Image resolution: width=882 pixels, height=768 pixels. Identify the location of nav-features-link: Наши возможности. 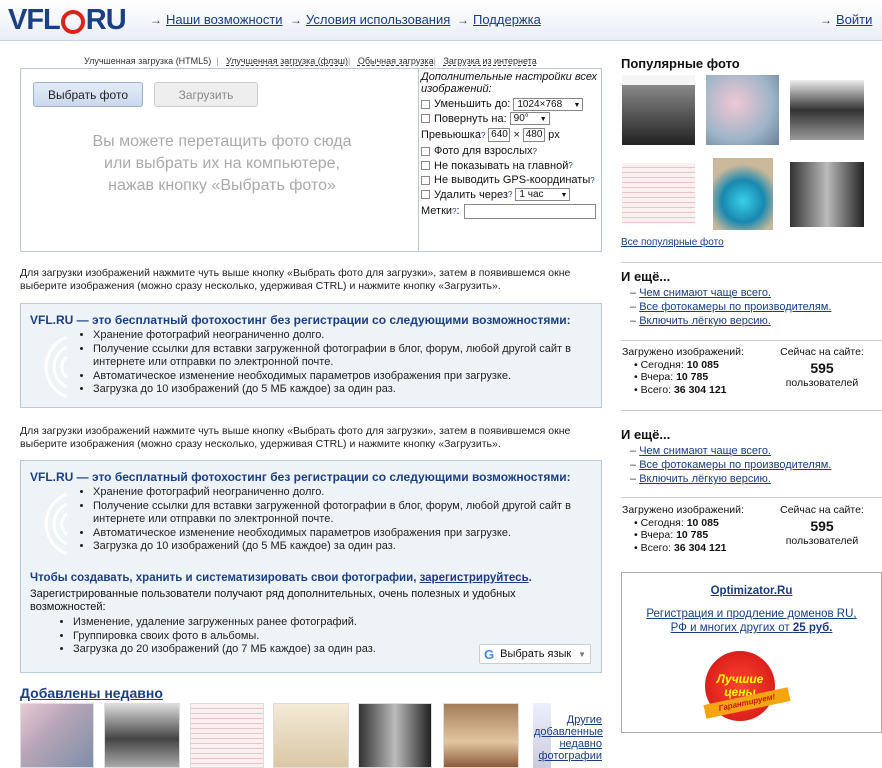
(224, 19).